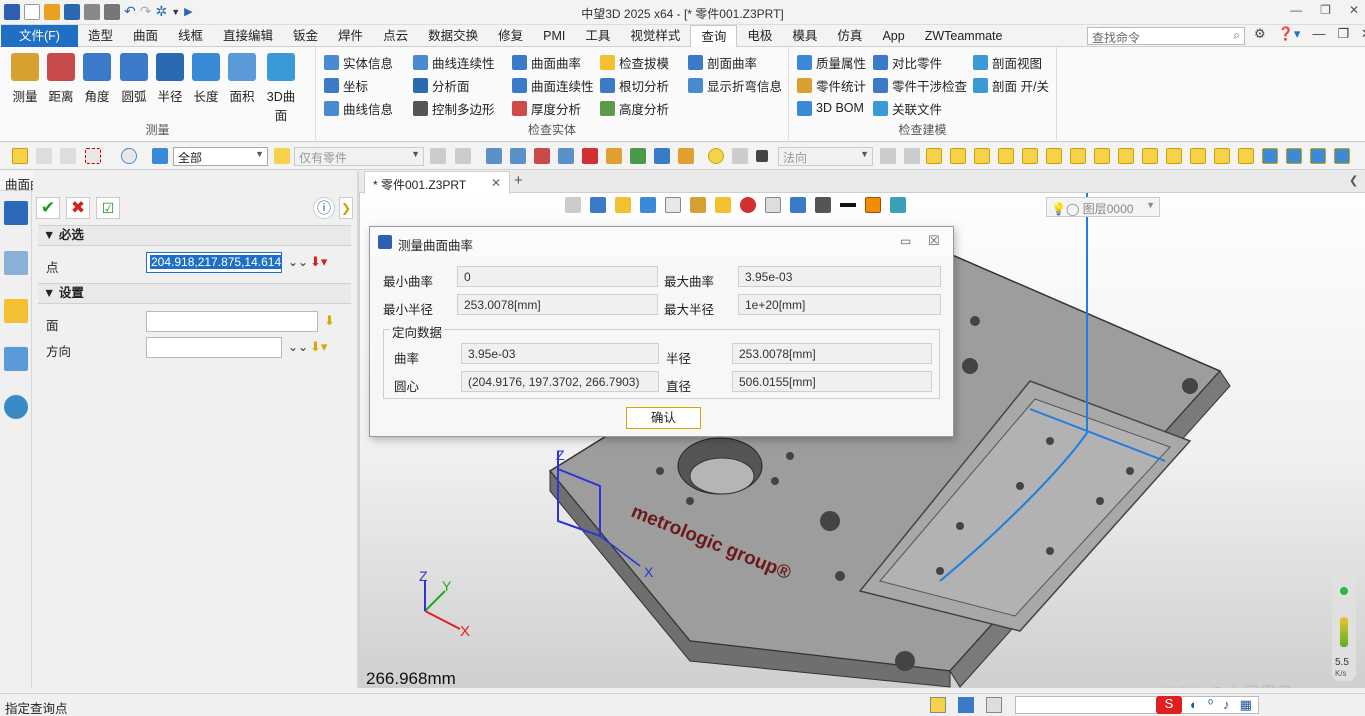  I want to click on measure-button-6: 面积, so click(242, 79).